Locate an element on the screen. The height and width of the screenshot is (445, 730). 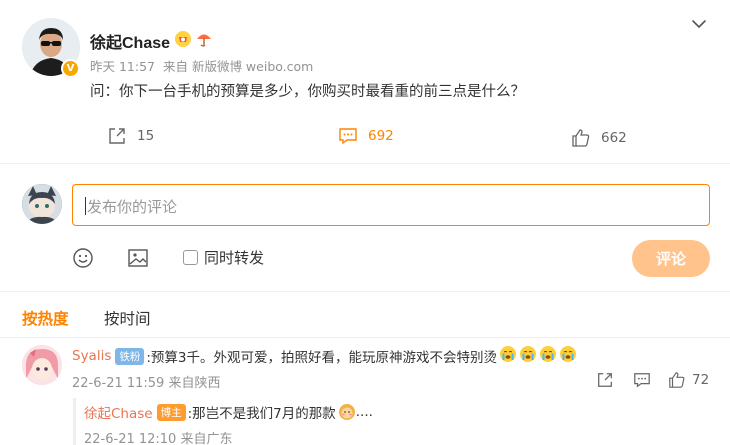
chevron-down-icon is located at coordinates (699, 24).